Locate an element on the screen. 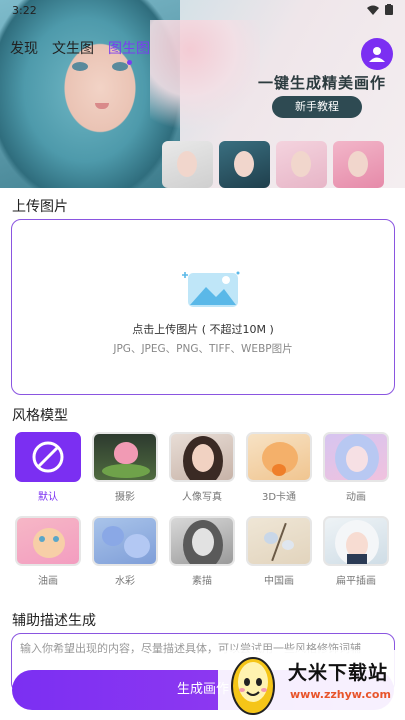  tab-image-to-image-label: 图生图 is located at coordinates (129, 49).